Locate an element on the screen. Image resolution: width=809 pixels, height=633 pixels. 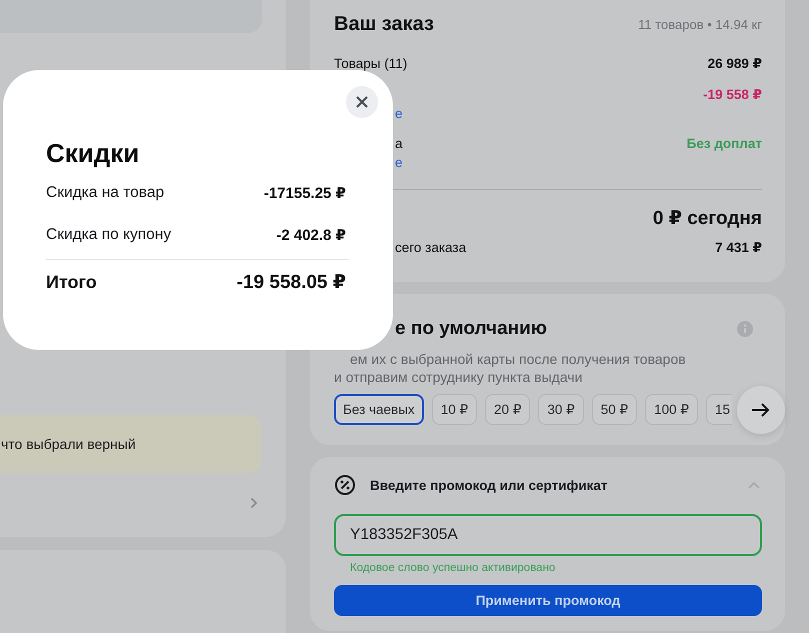
tips-description: ем их с выбранной карты после получения товаров и отправим сотруднику пункта выдачи is located at coordinates (510, 368).